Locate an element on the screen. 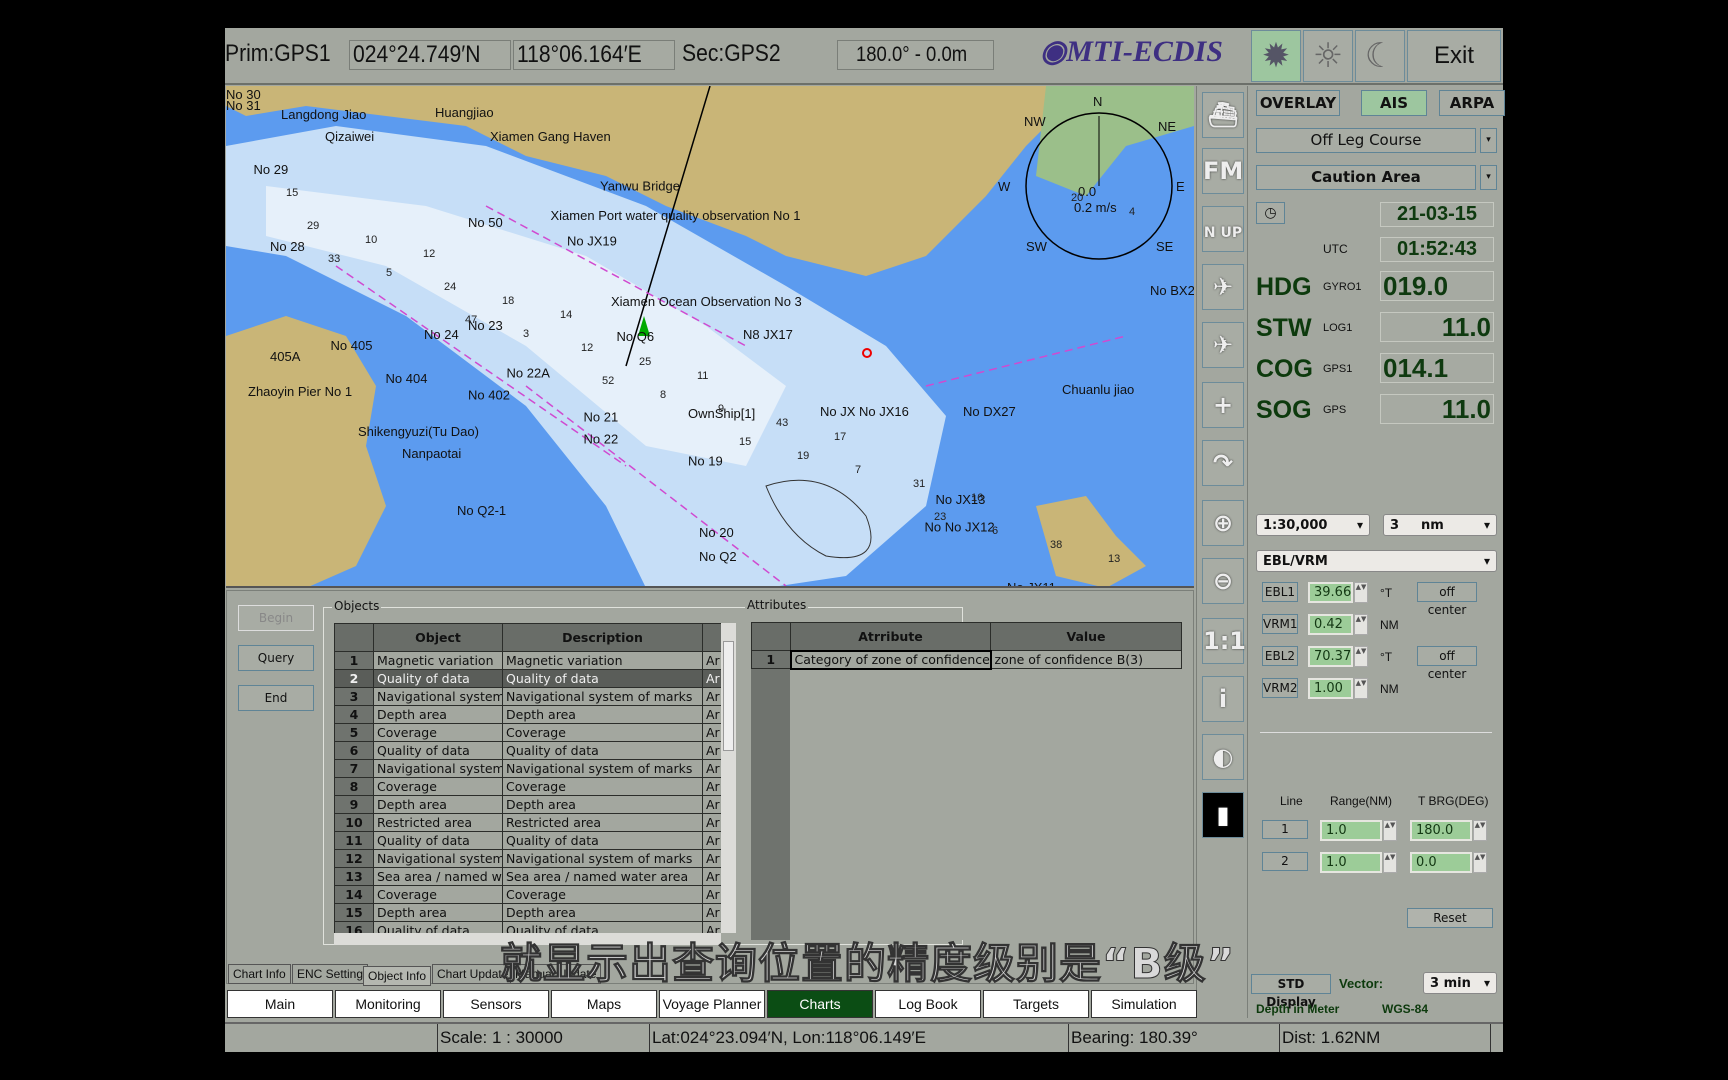  ebl1-input: 39.66 is located at coordinates (1330, 592).